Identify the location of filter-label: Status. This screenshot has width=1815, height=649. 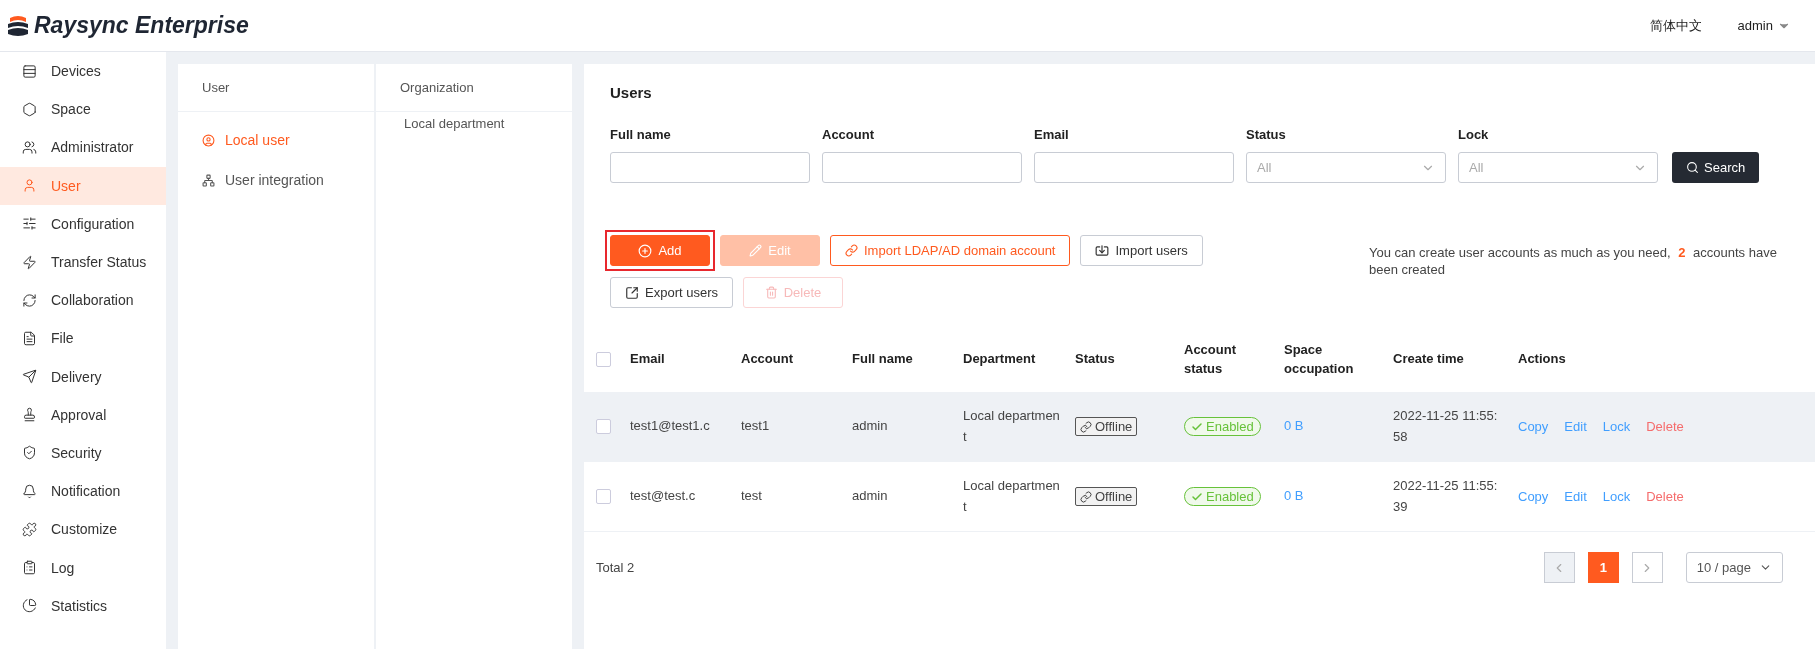
(1266, 134).